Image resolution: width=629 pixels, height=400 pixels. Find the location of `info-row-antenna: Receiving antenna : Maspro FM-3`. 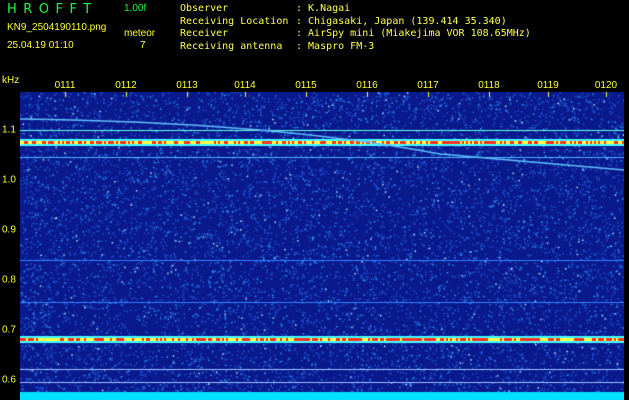

info-row-antenna: Receiving antenna : Maspro FM-3 is located at coordinates (355, 47).